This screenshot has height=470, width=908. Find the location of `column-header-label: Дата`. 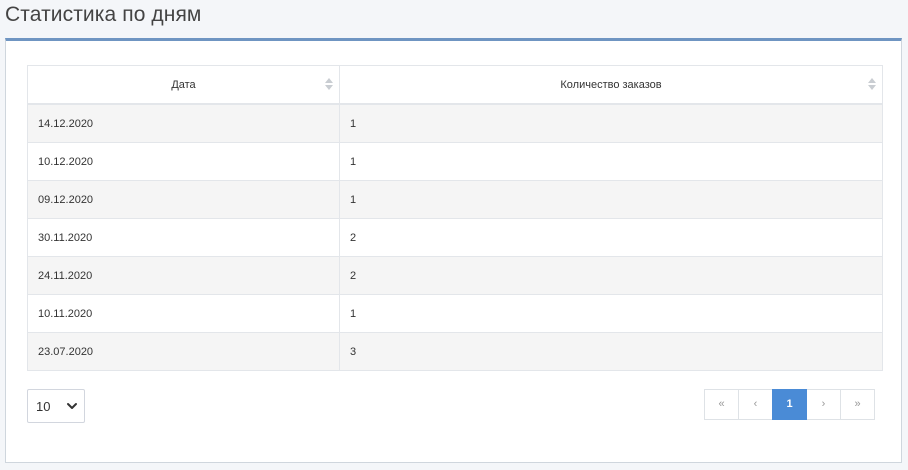

column-header-label: Дата is located at coordinates (183, 84).